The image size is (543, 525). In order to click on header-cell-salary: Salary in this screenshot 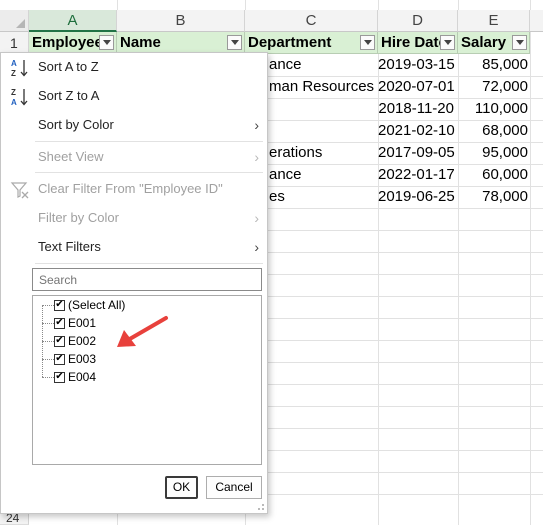, I will do `click(494, 43)`.